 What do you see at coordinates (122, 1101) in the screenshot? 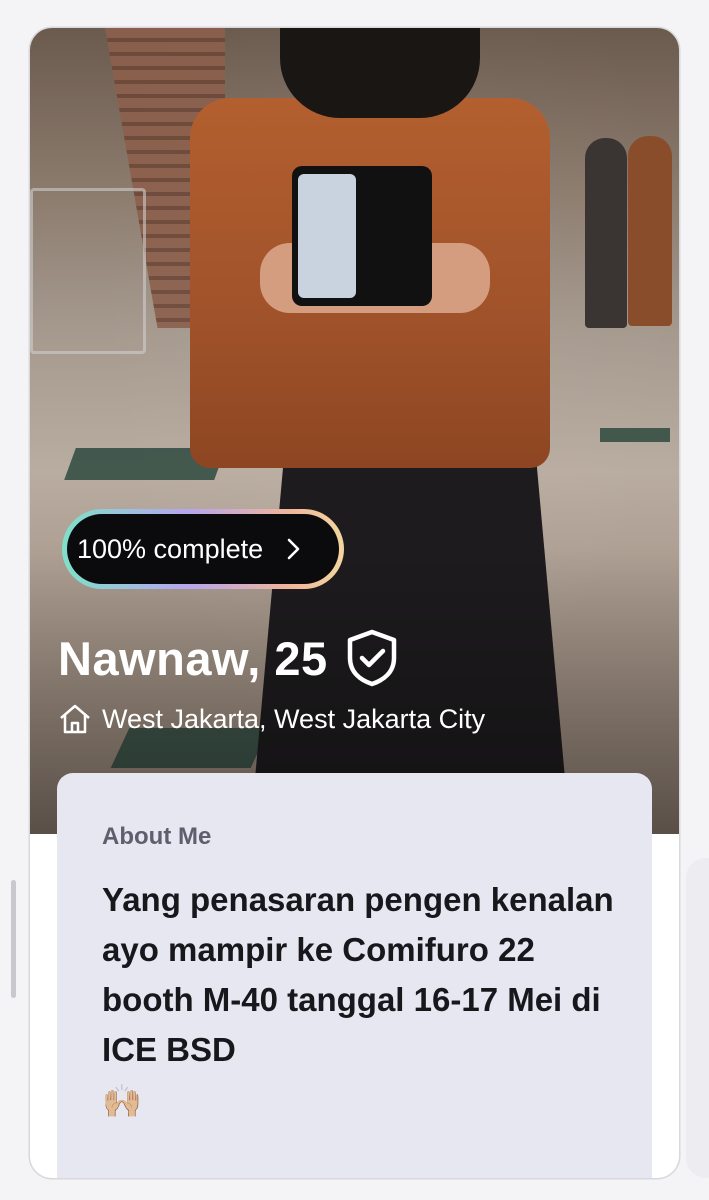
I see `raised-hands-emoji: 🙌🏼` at bounding box center [122, 1101].